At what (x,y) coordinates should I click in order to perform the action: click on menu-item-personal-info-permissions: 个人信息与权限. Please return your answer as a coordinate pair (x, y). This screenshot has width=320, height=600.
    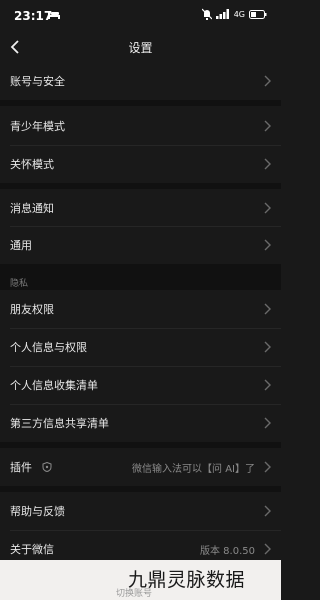
    Looking at the image, I should click on (140, 347).